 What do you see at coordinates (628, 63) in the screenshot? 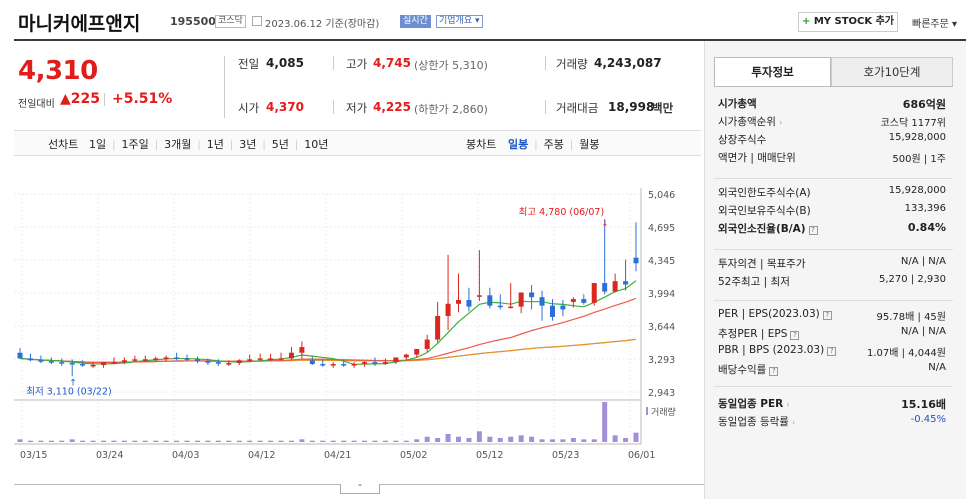
I see `volume-value: 4,243,087` at bounding box center [628, 63].